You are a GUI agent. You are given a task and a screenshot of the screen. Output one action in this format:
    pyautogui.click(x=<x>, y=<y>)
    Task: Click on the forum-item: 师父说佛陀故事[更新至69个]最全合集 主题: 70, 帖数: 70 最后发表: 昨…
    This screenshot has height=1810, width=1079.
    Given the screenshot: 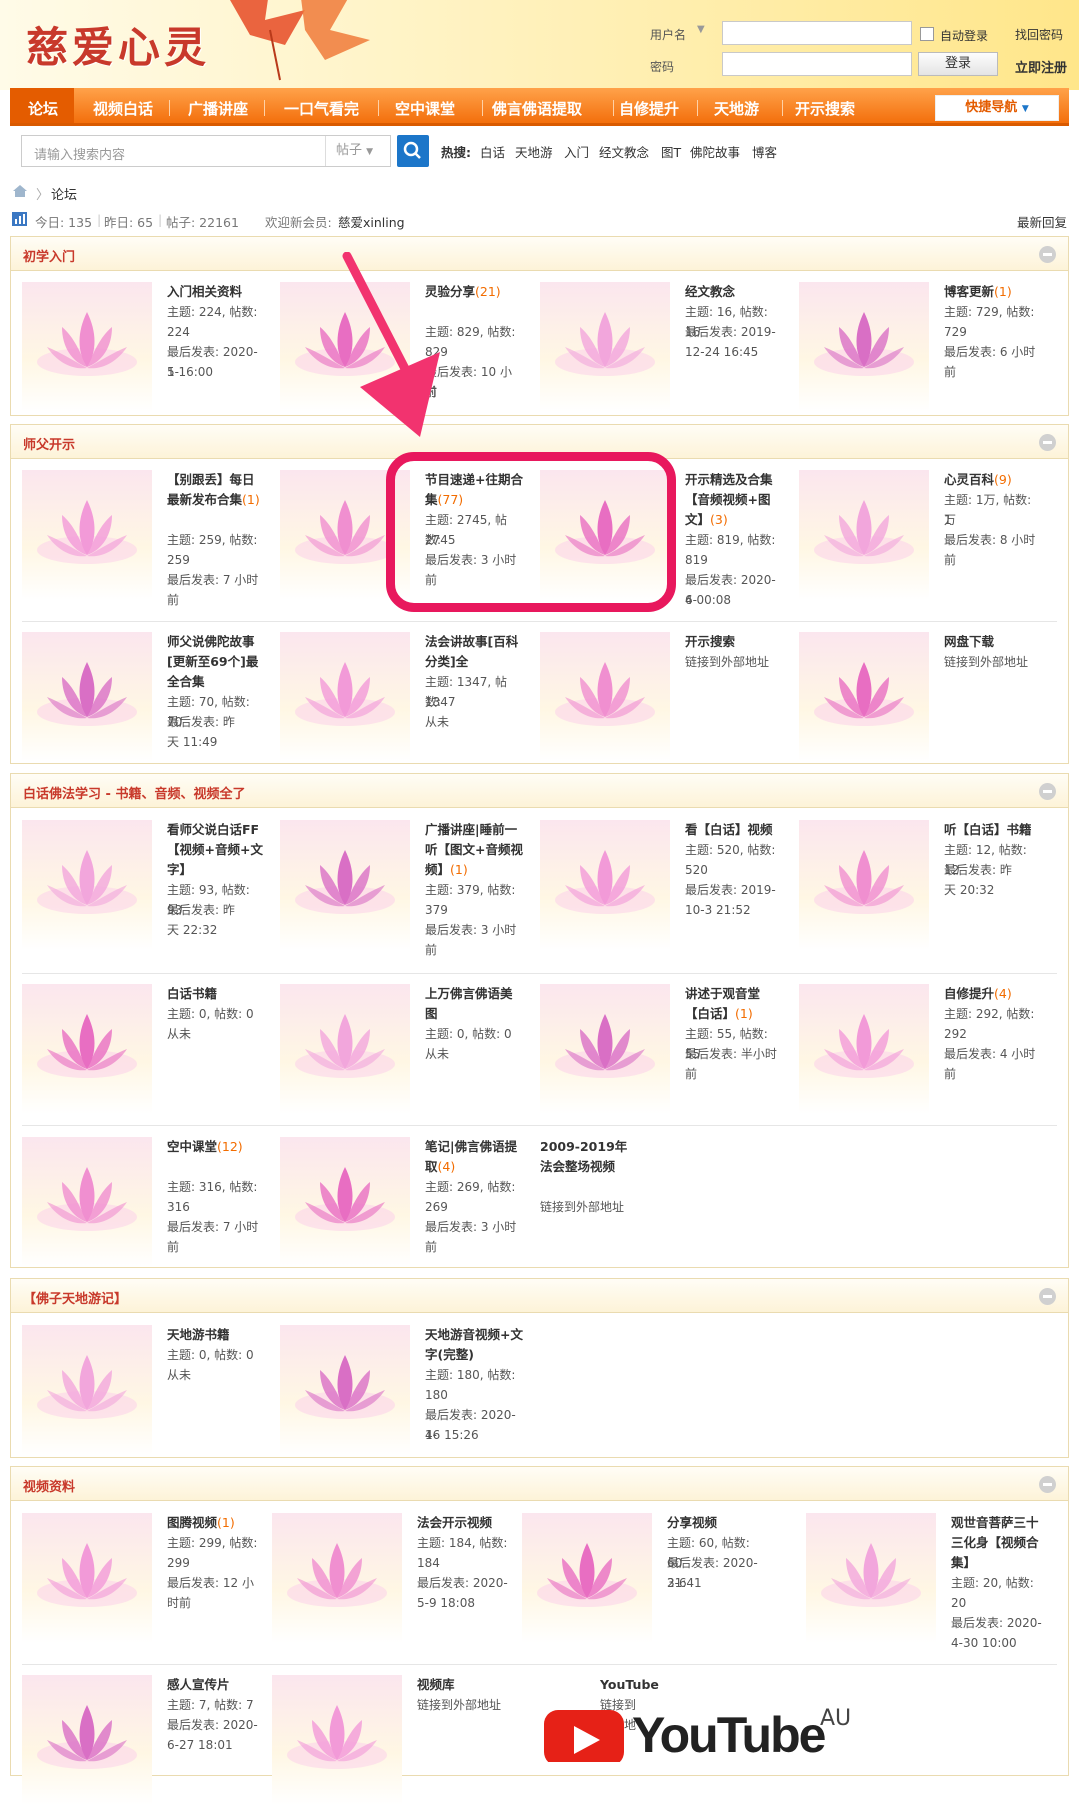 What is the action you would take?
    pyautogui.click(x=149, y=699)
    